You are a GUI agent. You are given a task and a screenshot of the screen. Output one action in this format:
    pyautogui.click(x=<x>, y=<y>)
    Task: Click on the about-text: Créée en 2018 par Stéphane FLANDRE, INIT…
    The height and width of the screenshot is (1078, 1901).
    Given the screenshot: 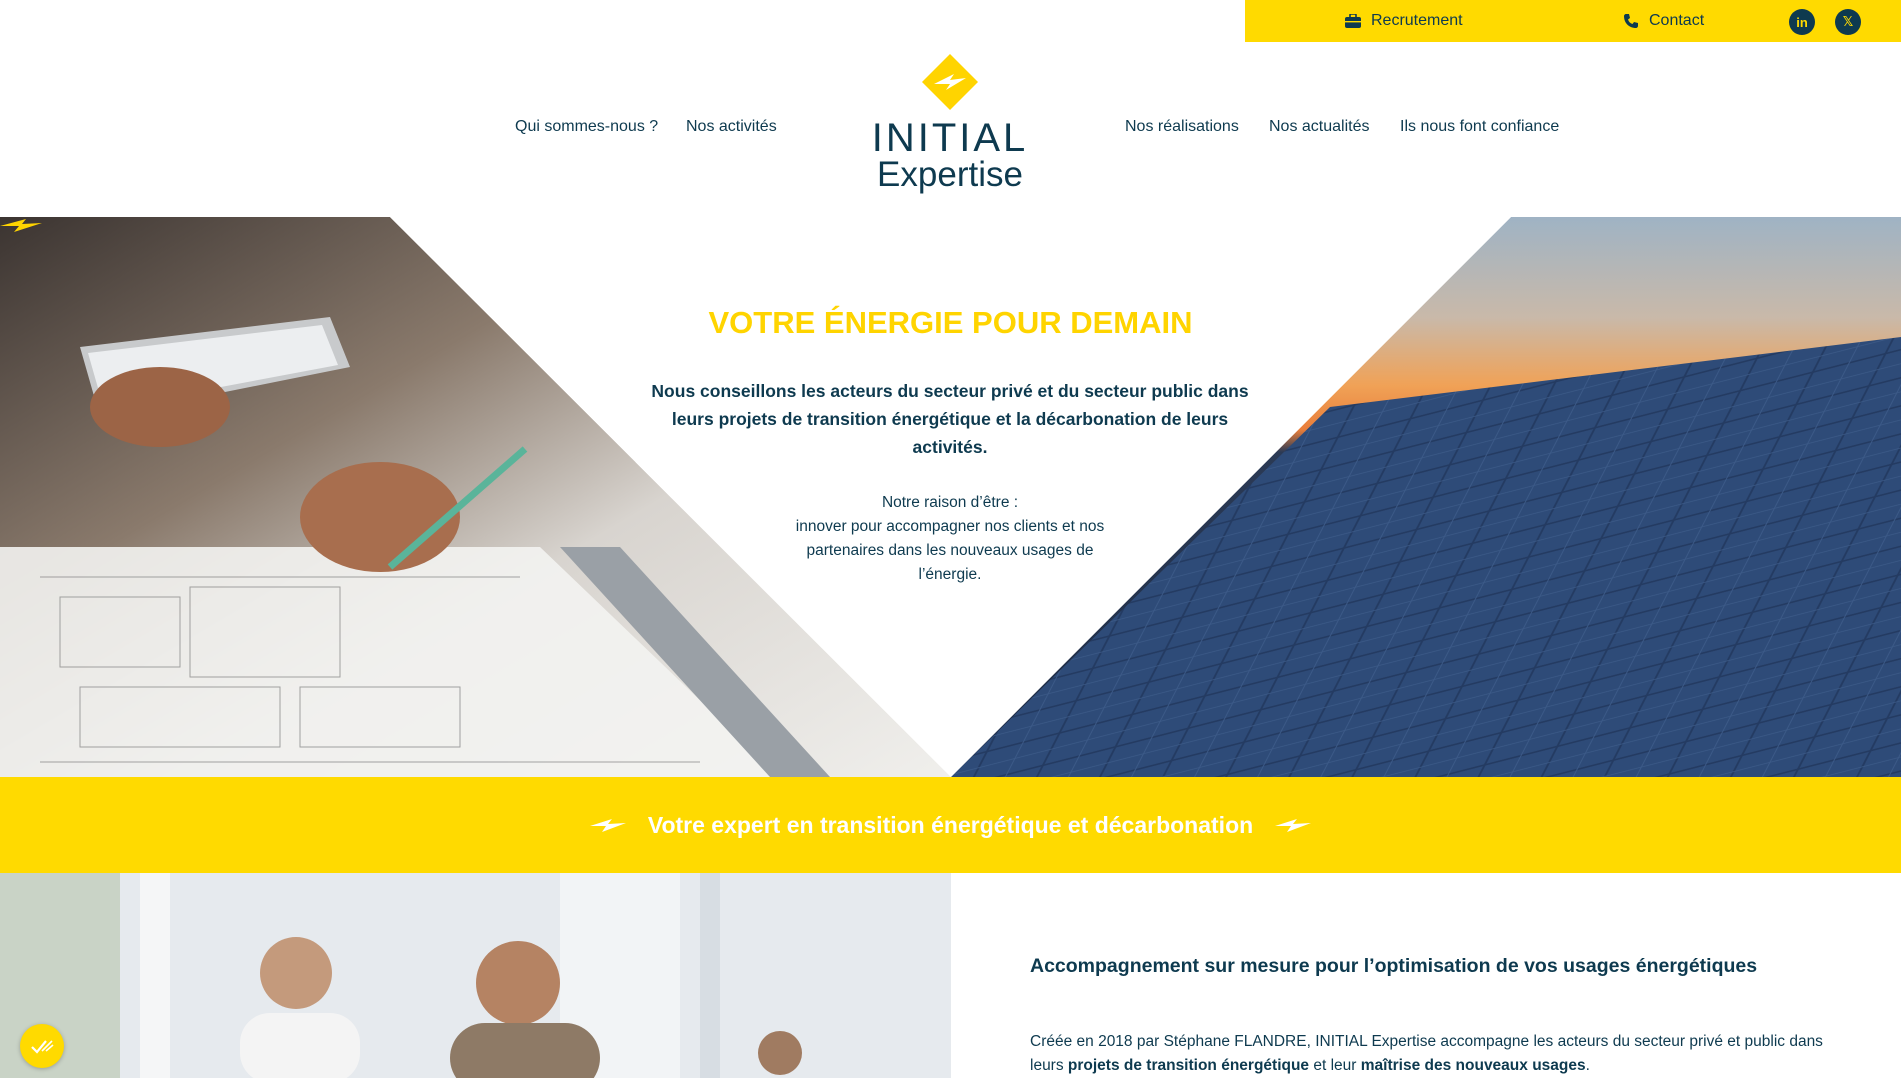 What is the action you would take?
    pyautogui.click(x=1430, y=1054)
    